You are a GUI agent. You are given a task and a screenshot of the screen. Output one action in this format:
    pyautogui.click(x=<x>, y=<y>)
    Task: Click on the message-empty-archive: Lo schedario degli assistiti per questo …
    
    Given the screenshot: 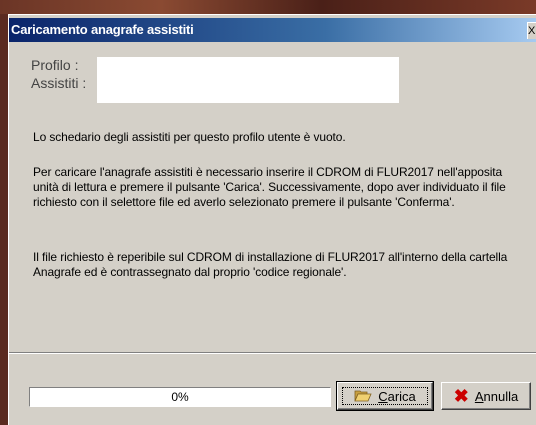 What is the action you would take?
    pyautogui.click(x=189, y=137)
    